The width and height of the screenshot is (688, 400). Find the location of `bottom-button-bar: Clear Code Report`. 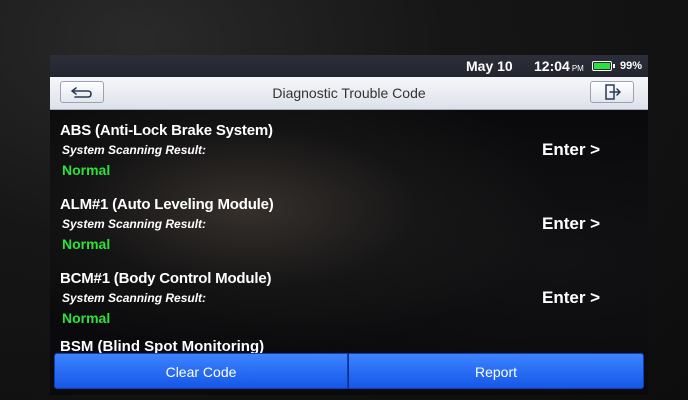

bottom-button-bar: Clear Code Report is located at coordinates (349, 371).